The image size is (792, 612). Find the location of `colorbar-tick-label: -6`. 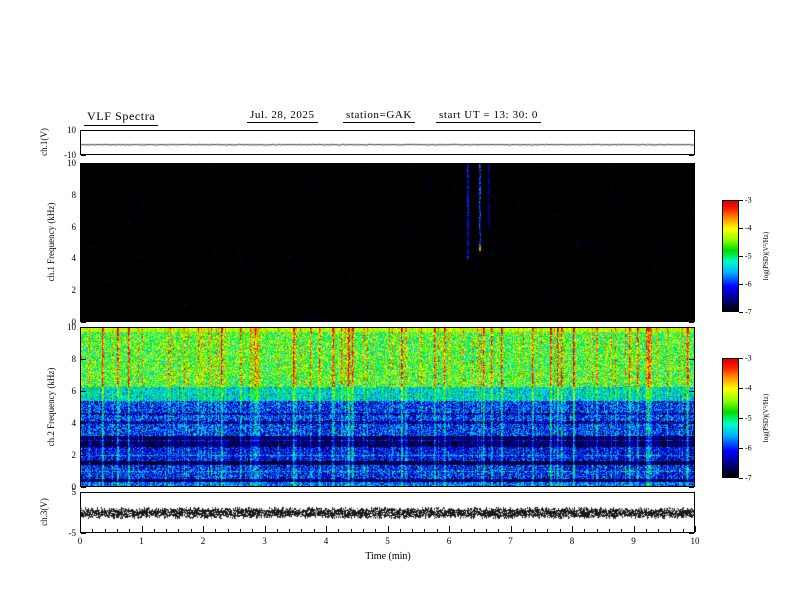

colorbar-tick-label: -6 is located at coordinates (748, 284).